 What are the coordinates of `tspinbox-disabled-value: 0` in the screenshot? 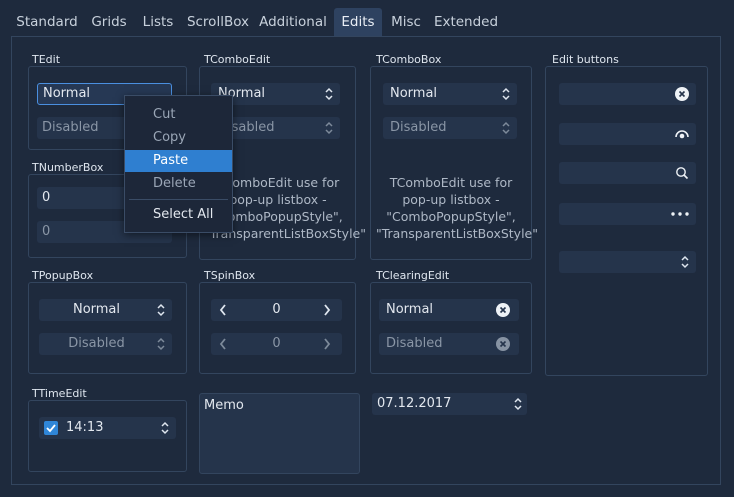 It's located at (276, 343).